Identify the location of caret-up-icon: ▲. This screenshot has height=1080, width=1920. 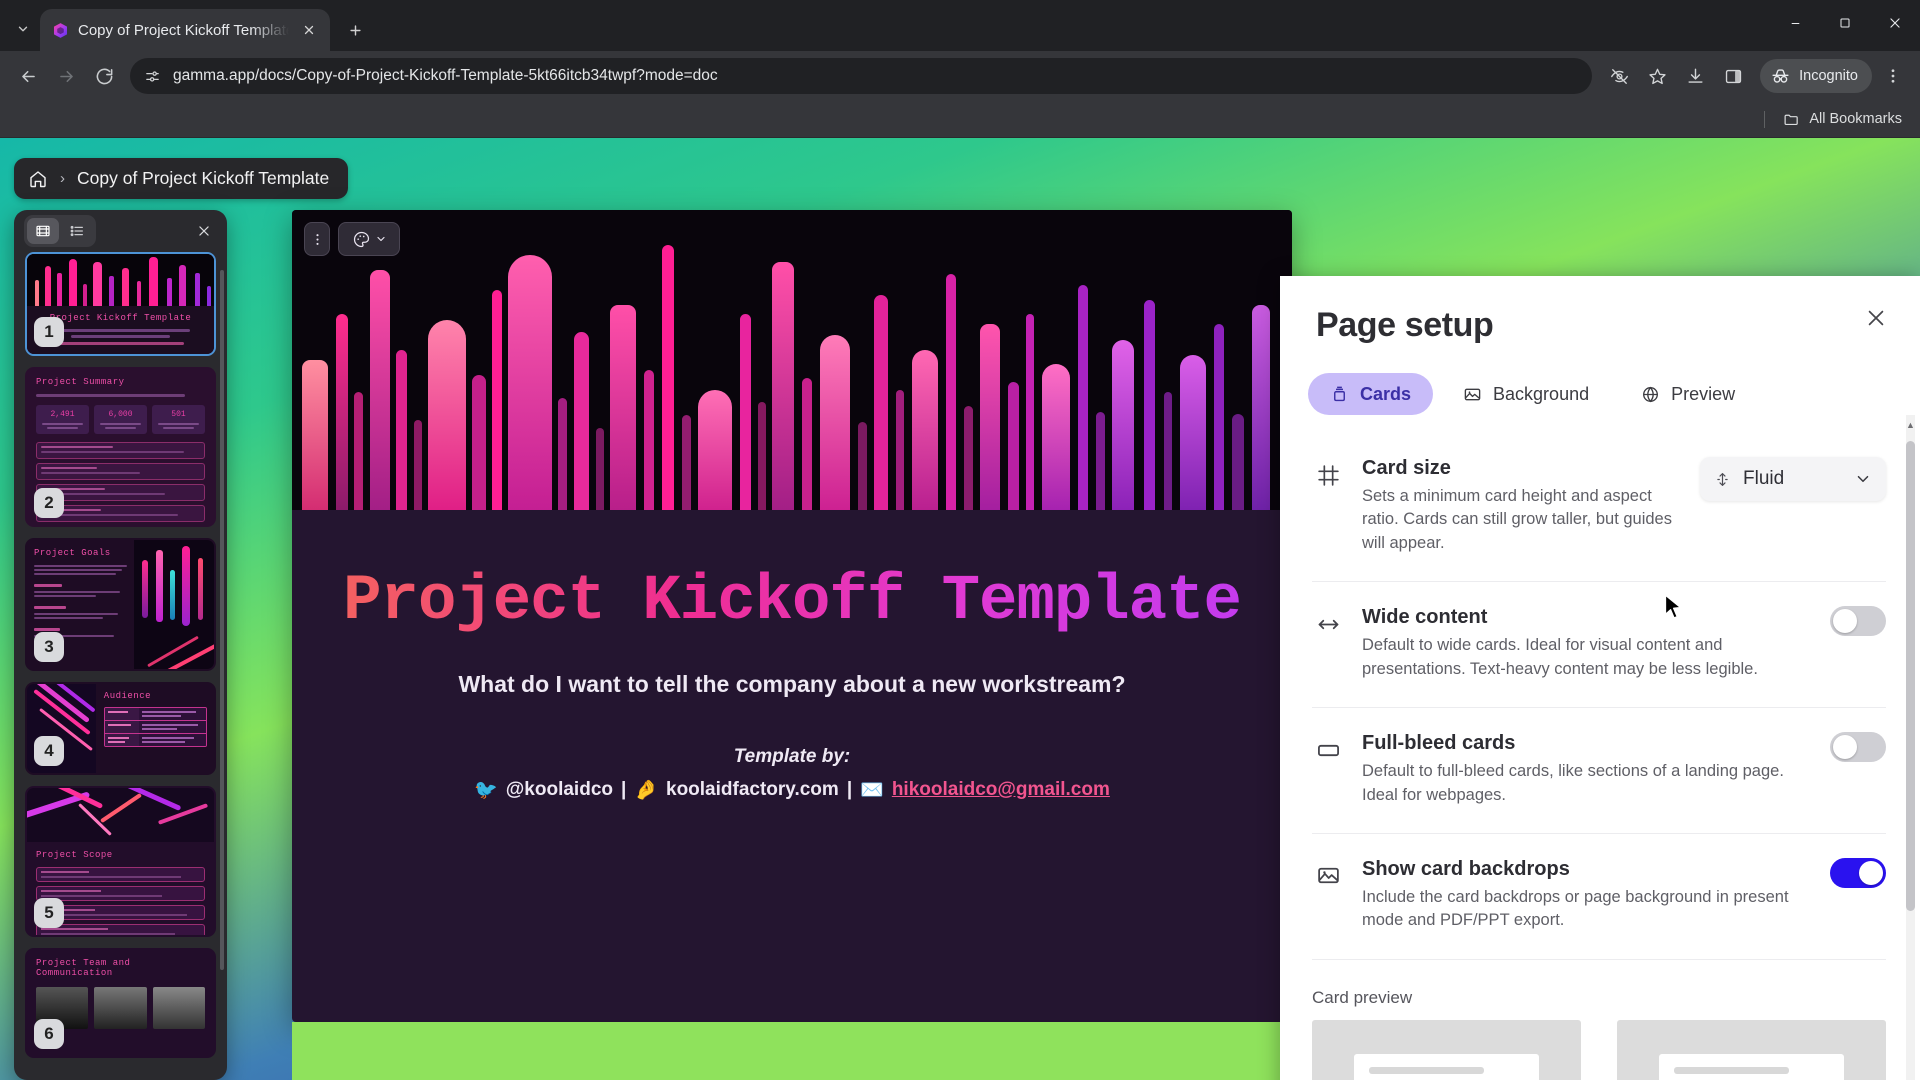
(1910, 425).